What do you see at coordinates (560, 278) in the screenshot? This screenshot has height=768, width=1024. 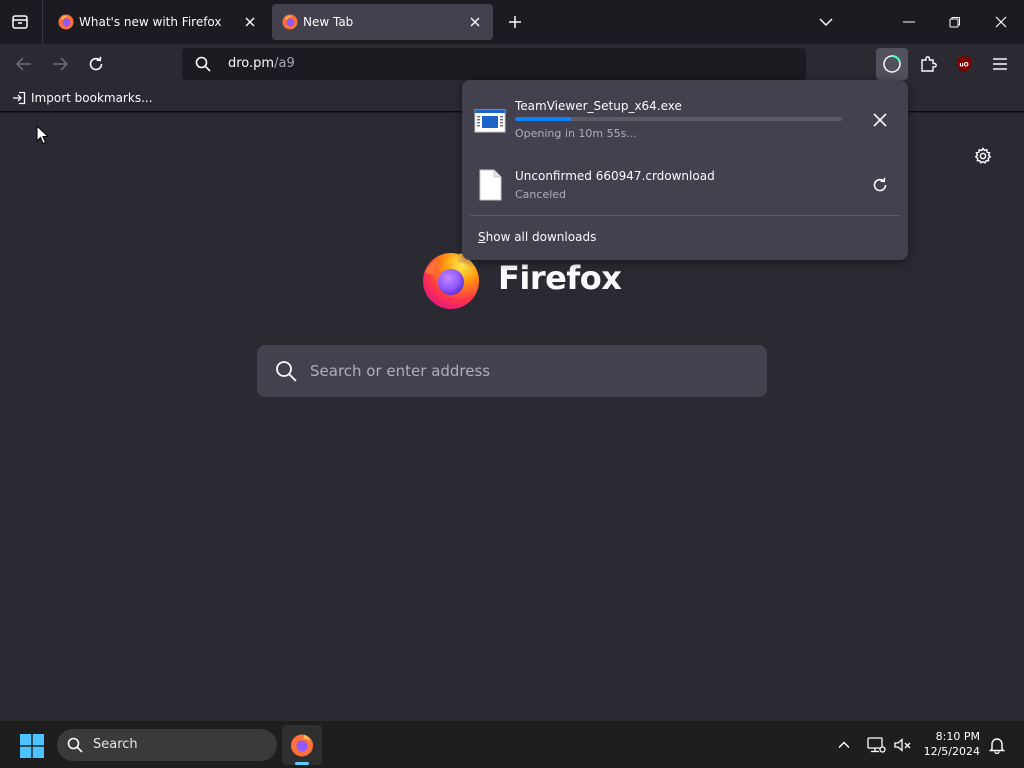 I see `firefox-wordmark: Firefox` at bounding box center [560, 278].